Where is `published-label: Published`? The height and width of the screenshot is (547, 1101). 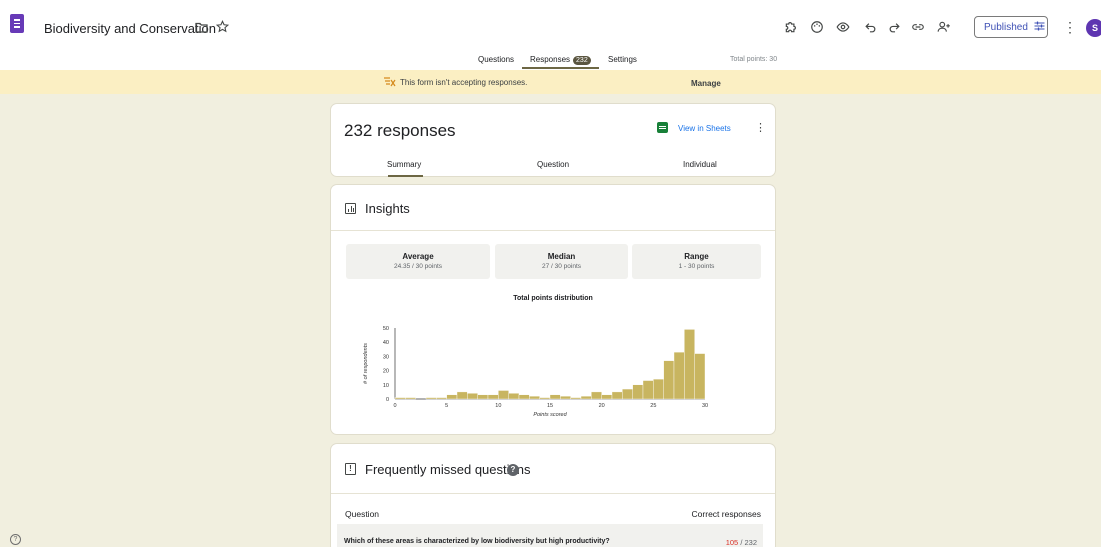
published-label: Published is located at coordinates (1006, 27).